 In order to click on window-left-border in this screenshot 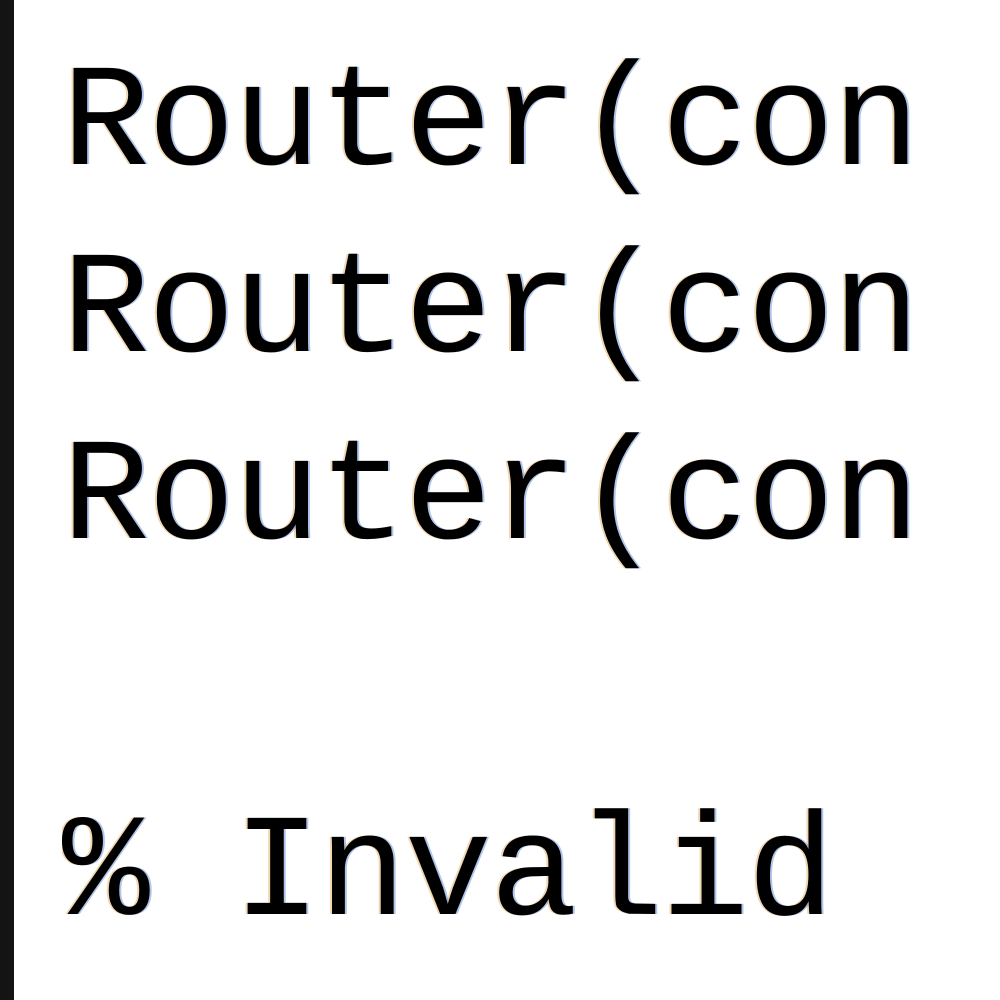, I will do `click(7, 500)`.